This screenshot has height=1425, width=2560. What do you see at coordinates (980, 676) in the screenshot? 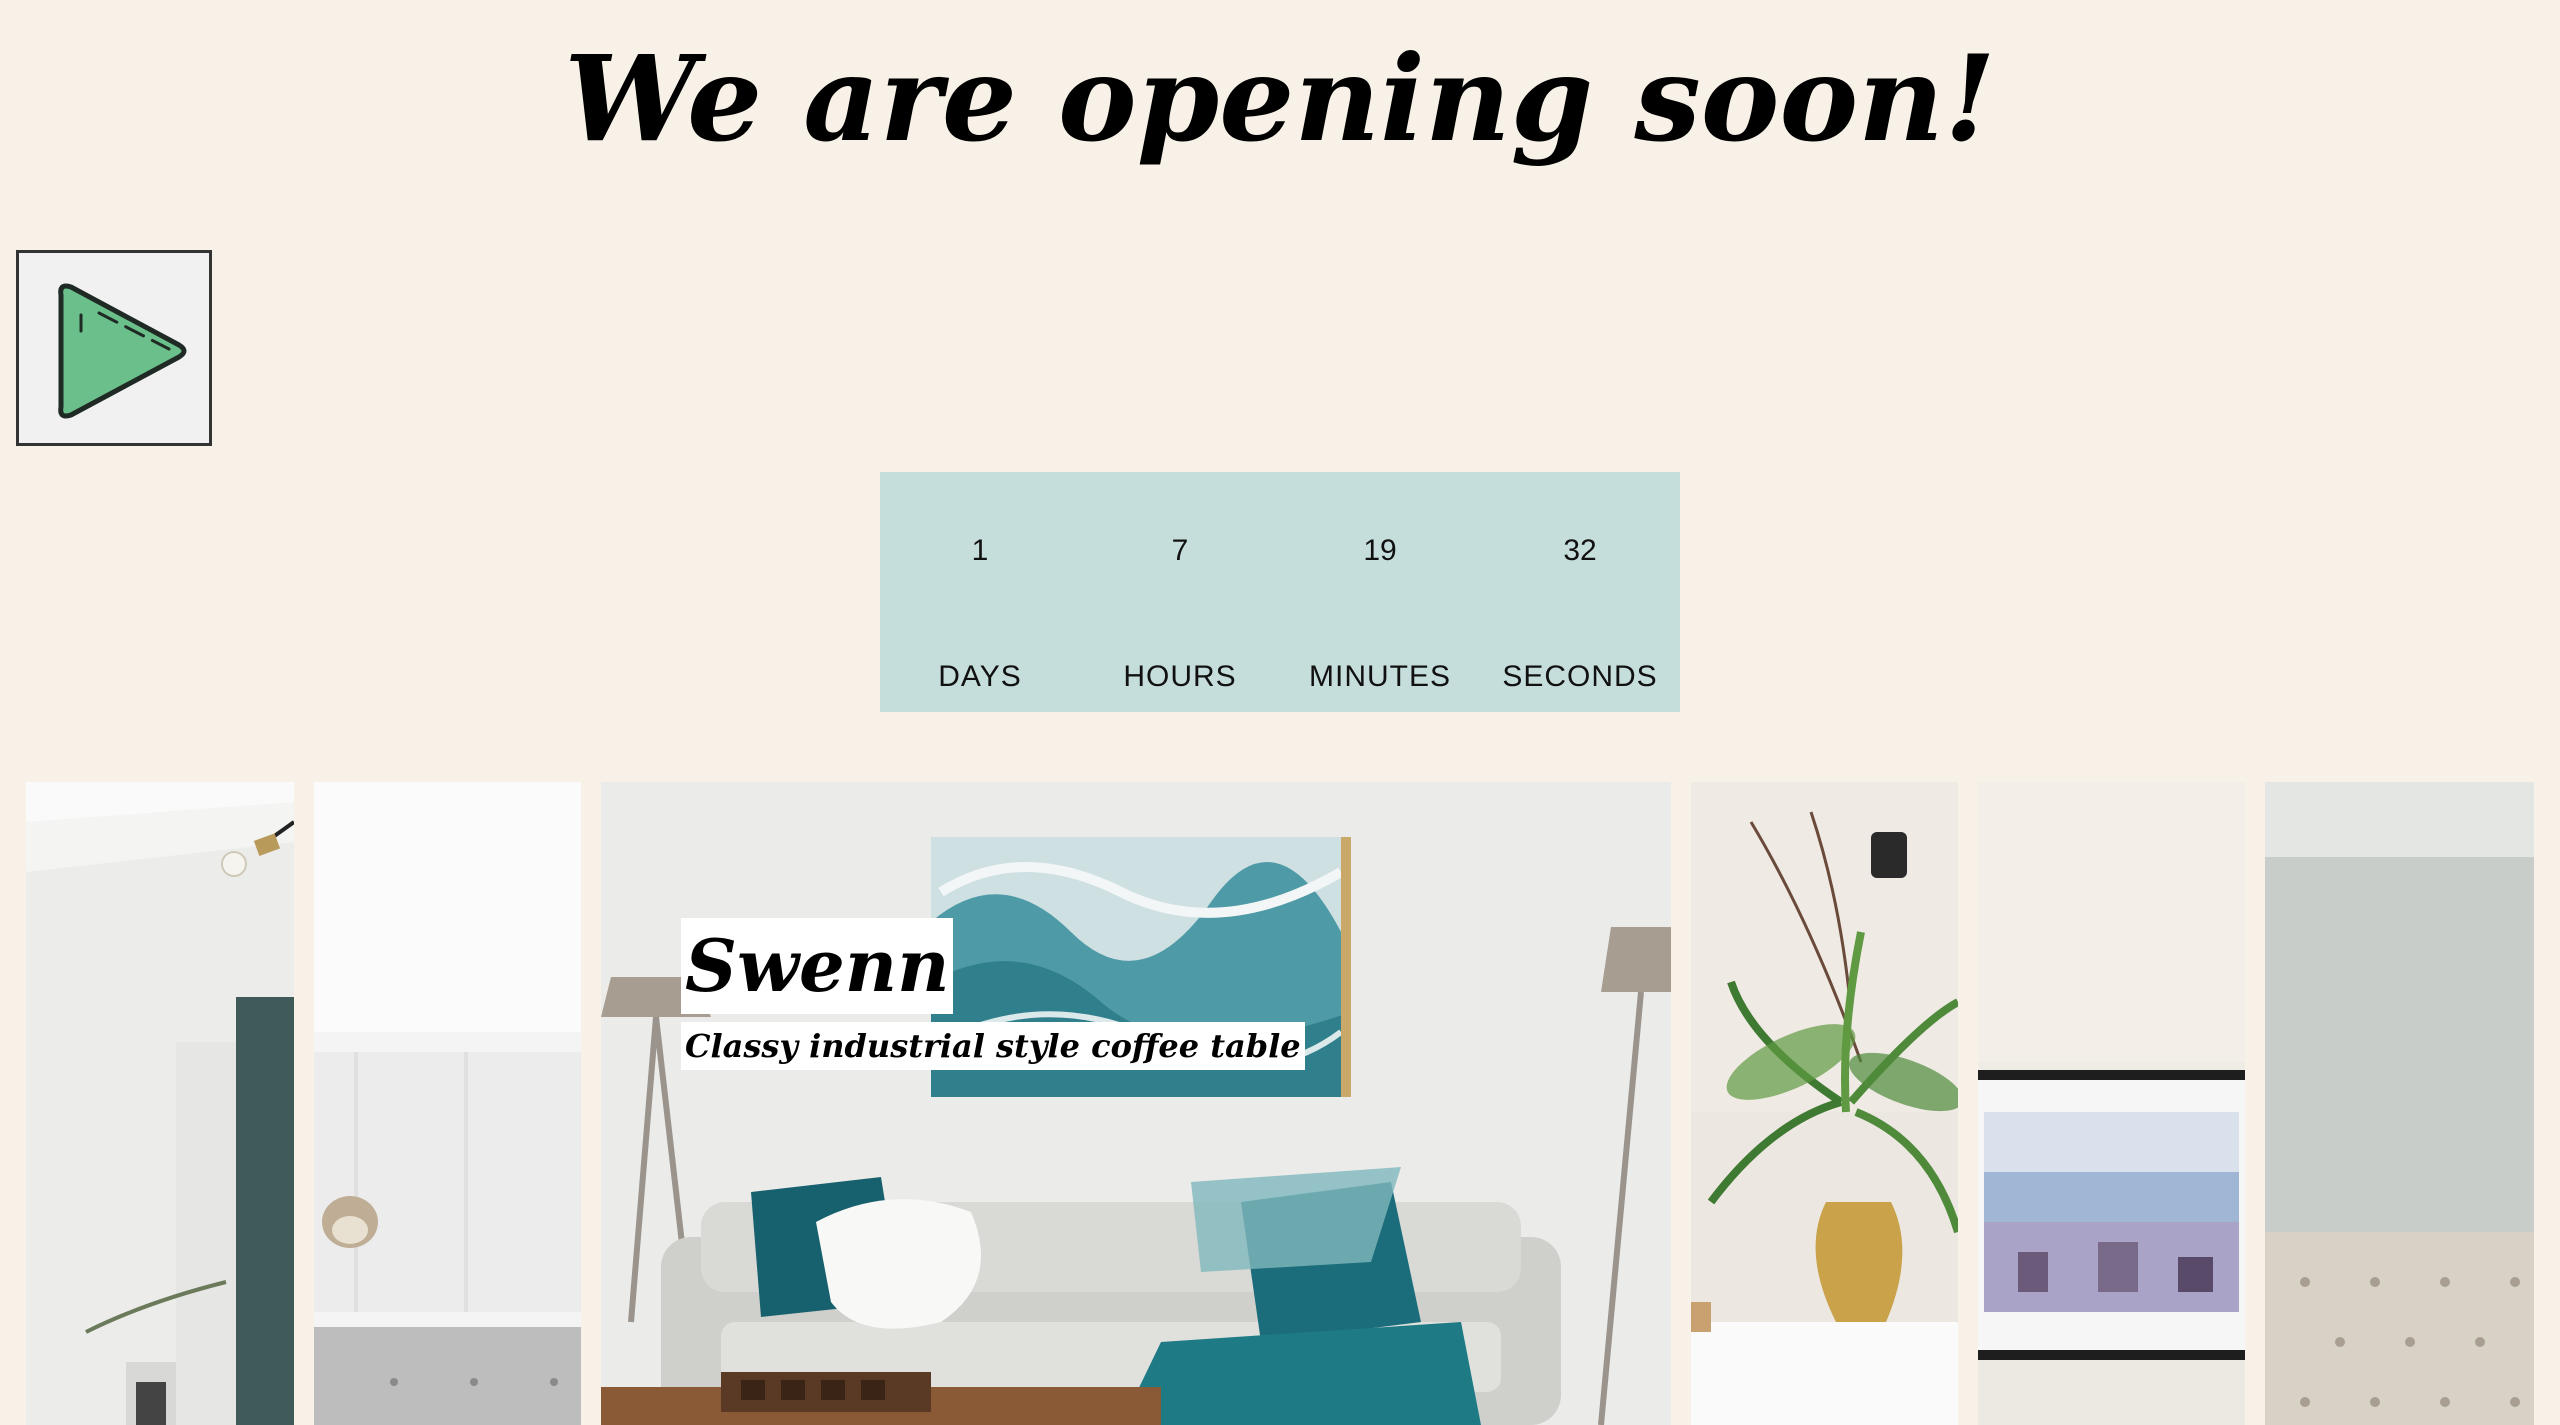
I see `countdown-days-label: DAYS` at bounding box center [980, 676].